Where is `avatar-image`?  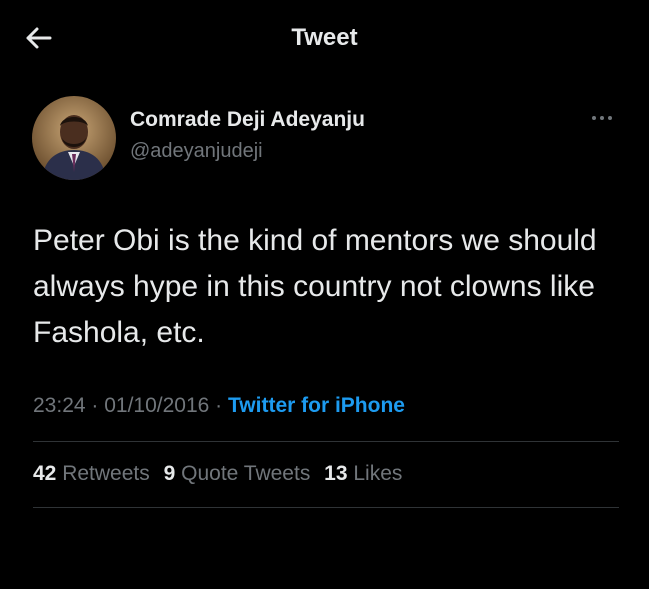 avatar-image is located at coordinates (74, 138).